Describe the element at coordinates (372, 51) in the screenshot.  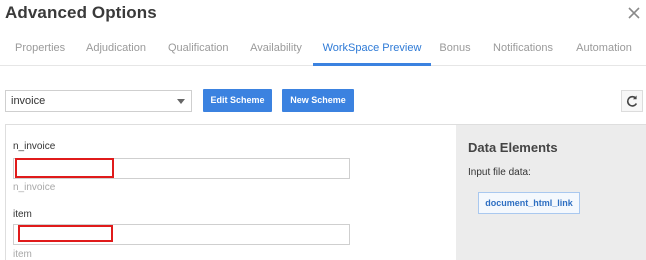
I see `tab-workspace-preview: WorkSpace Preview` at that location.